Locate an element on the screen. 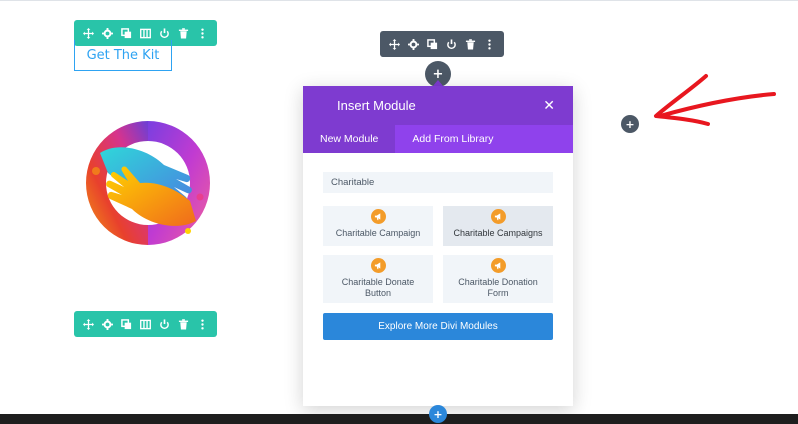 The width and height of the screenshot is (798, 424). section-bottom-bar is located at coordinates (399, 419).